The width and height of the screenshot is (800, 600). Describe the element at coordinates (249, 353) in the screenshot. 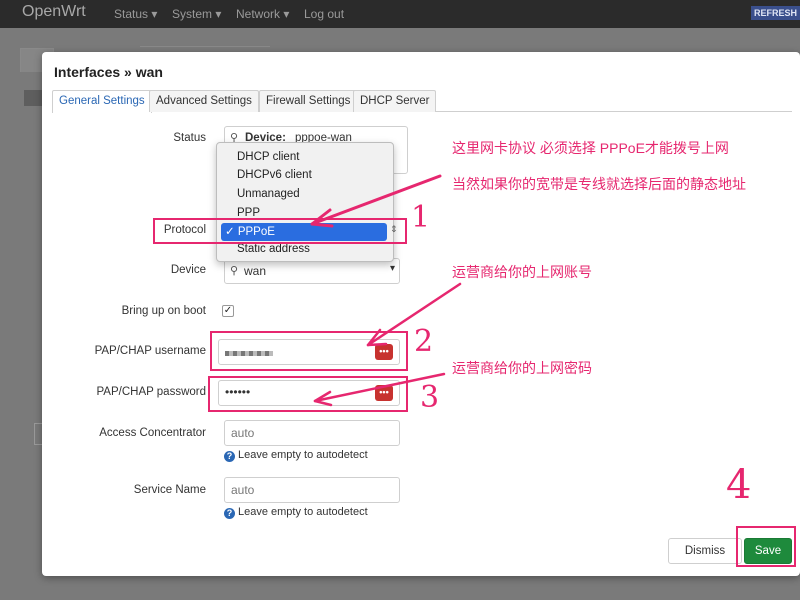

I see `username-obscured` at that location.